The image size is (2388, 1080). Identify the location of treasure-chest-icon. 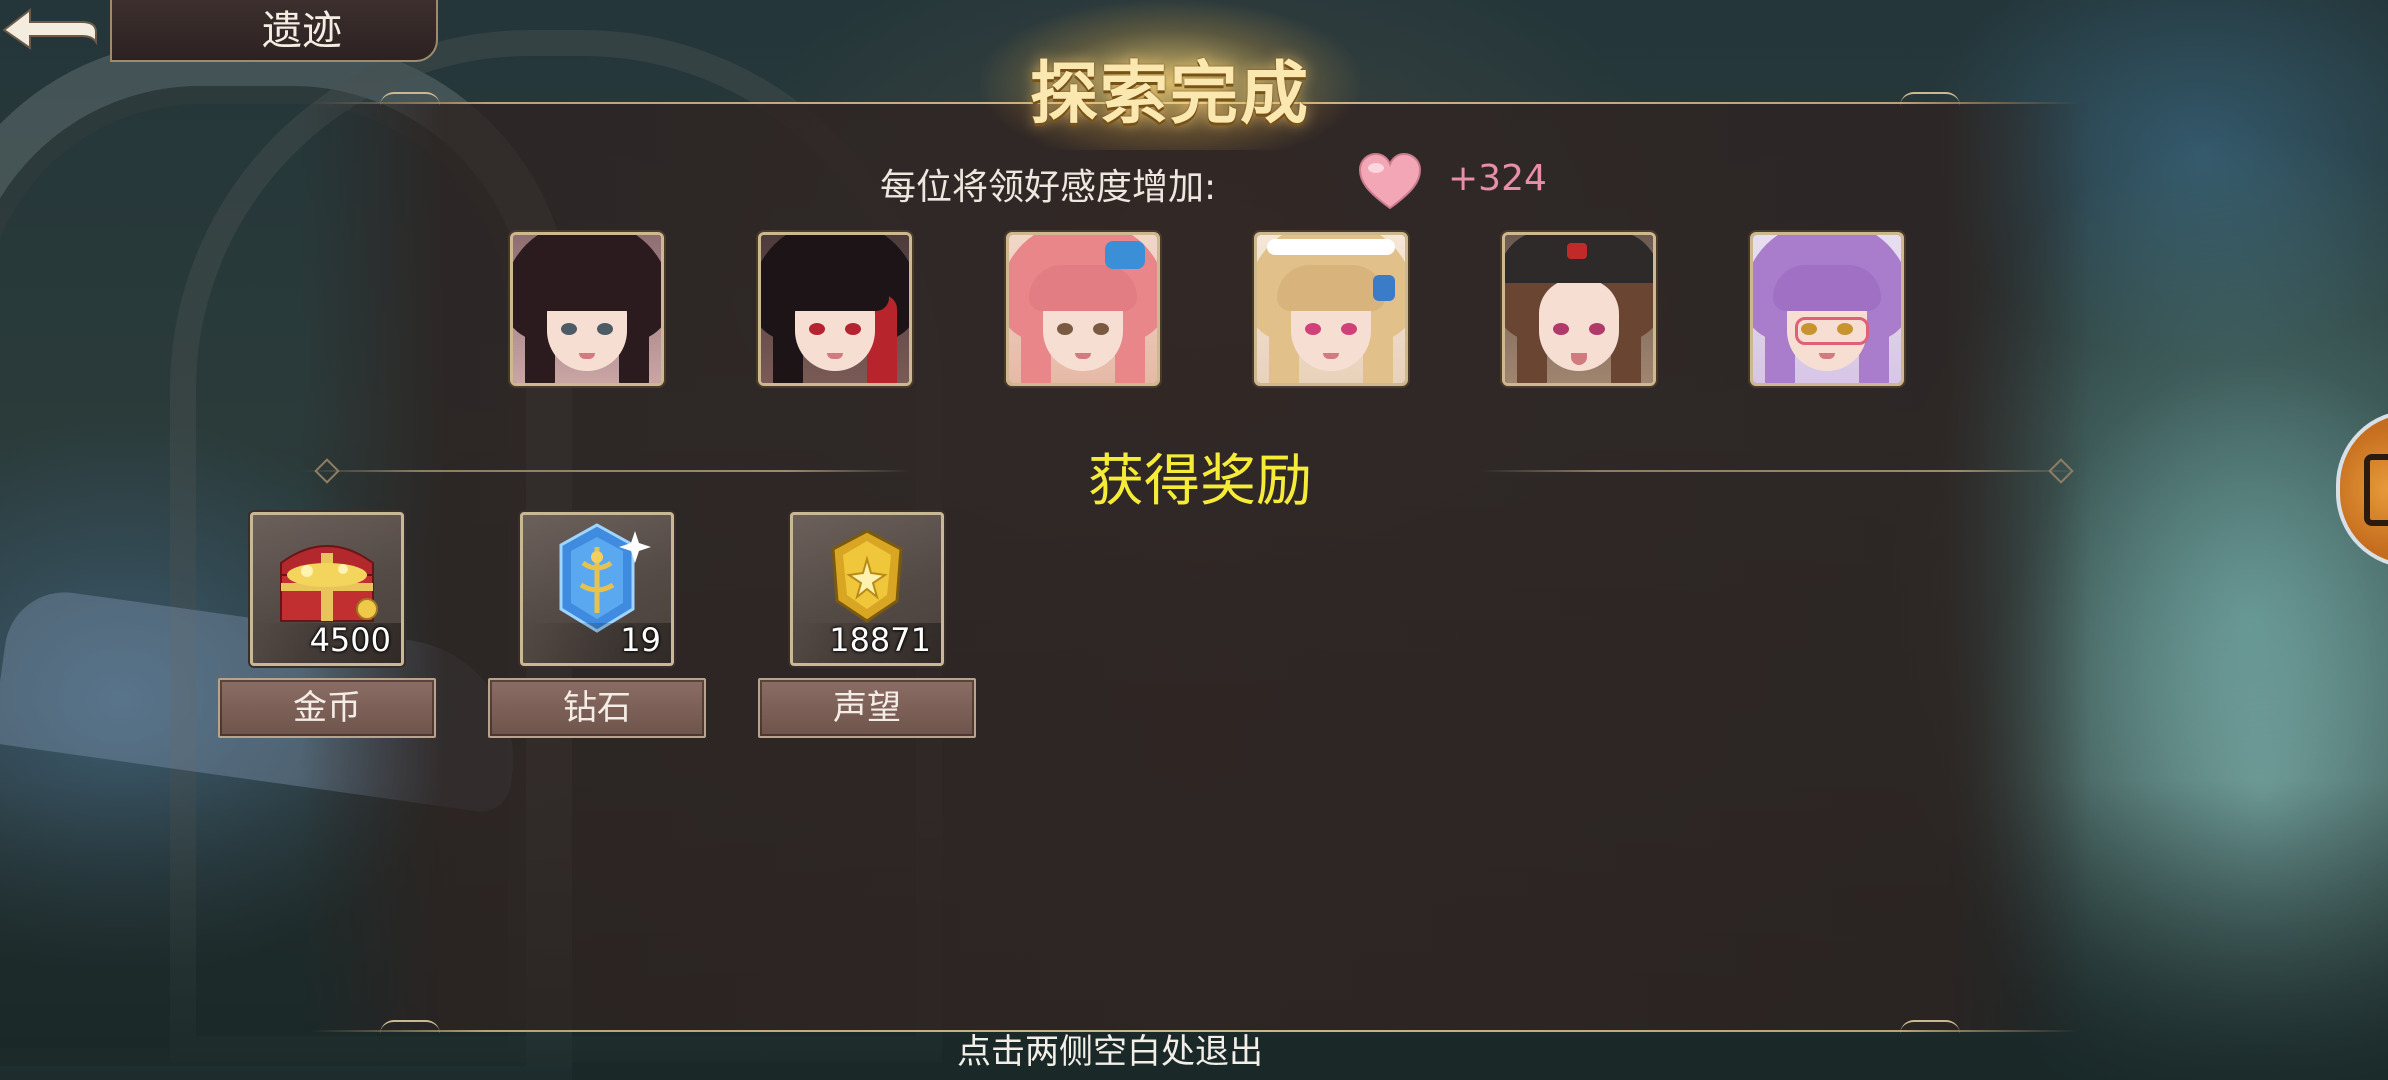
(329, 583).